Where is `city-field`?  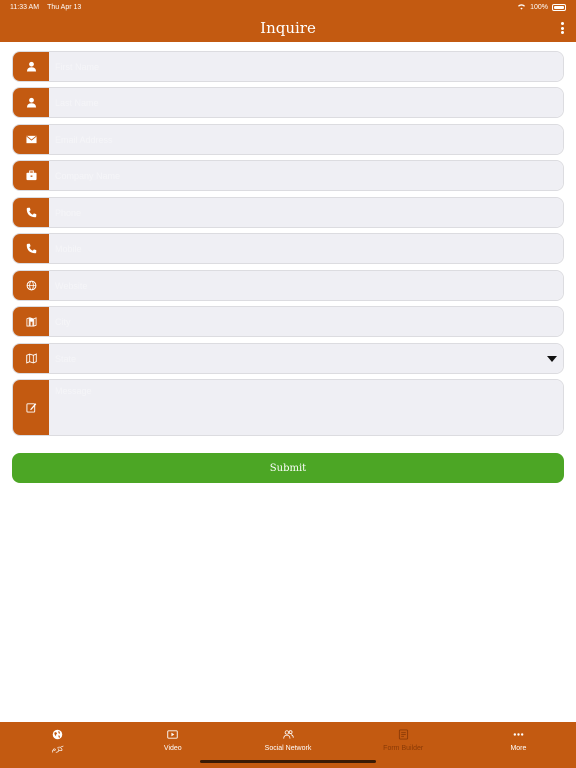 city-field is located at coordinates (288, 321).